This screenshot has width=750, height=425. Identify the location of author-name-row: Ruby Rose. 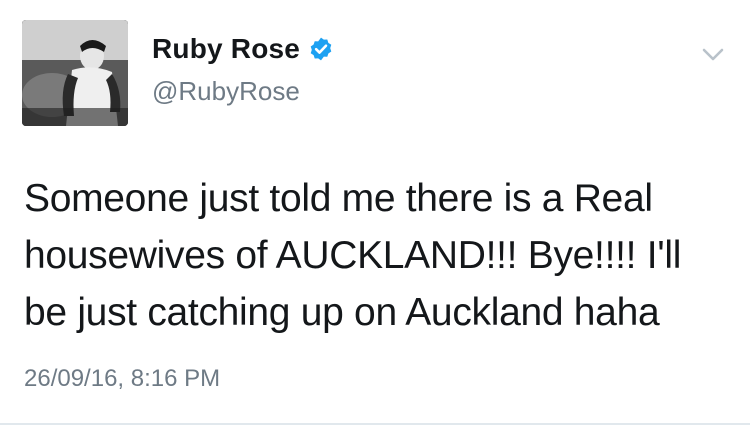
(243, 49).